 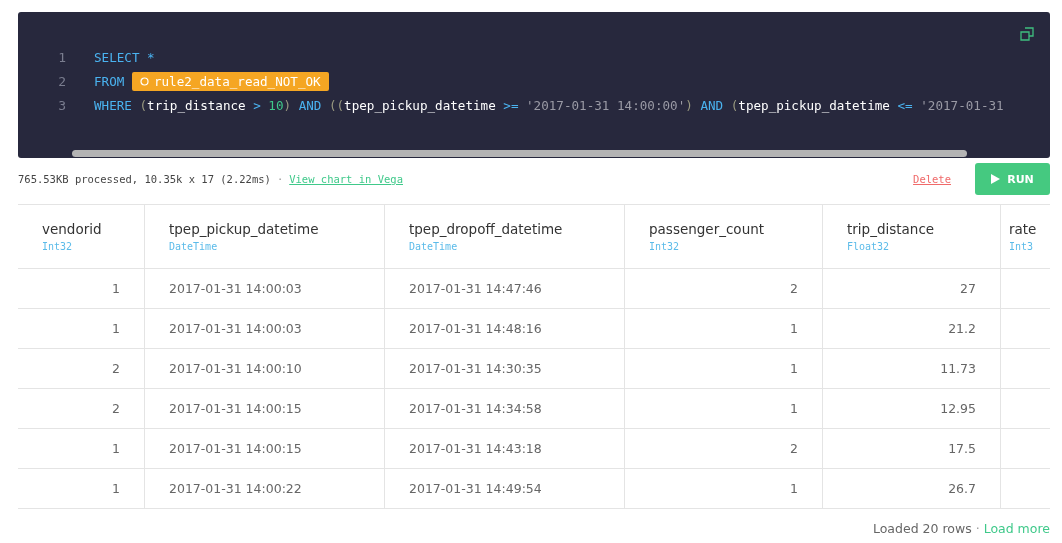 I want to click on line-number: 3, so click(x=61, y=105).